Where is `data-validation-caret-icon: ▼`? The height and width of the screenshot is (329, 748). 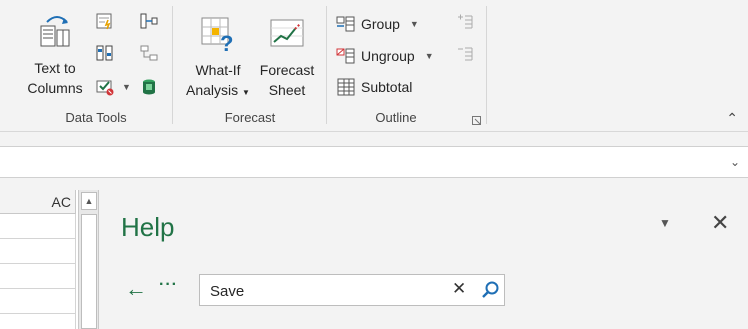
data-validation-caret-icon: ▼ is located at coordinates (126, 87).